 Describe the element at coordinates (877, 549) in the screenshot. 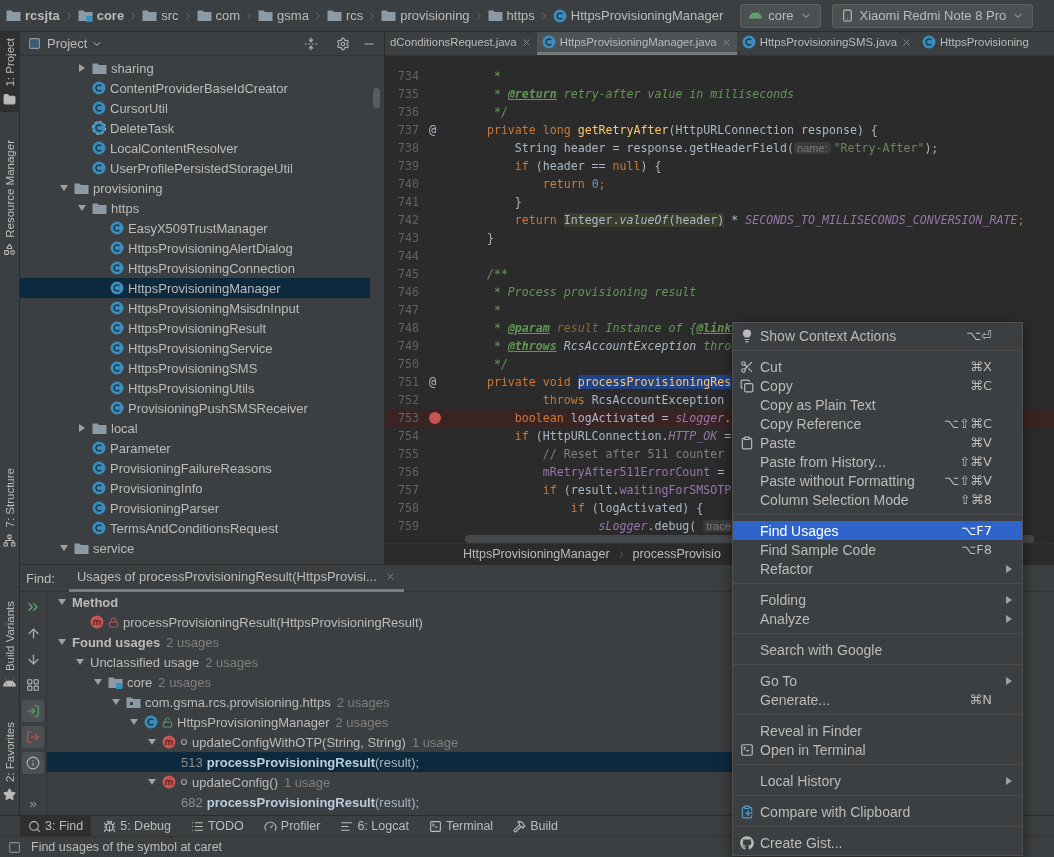

I see `menu-item: Find Sample Code ⌥F8` at that location.